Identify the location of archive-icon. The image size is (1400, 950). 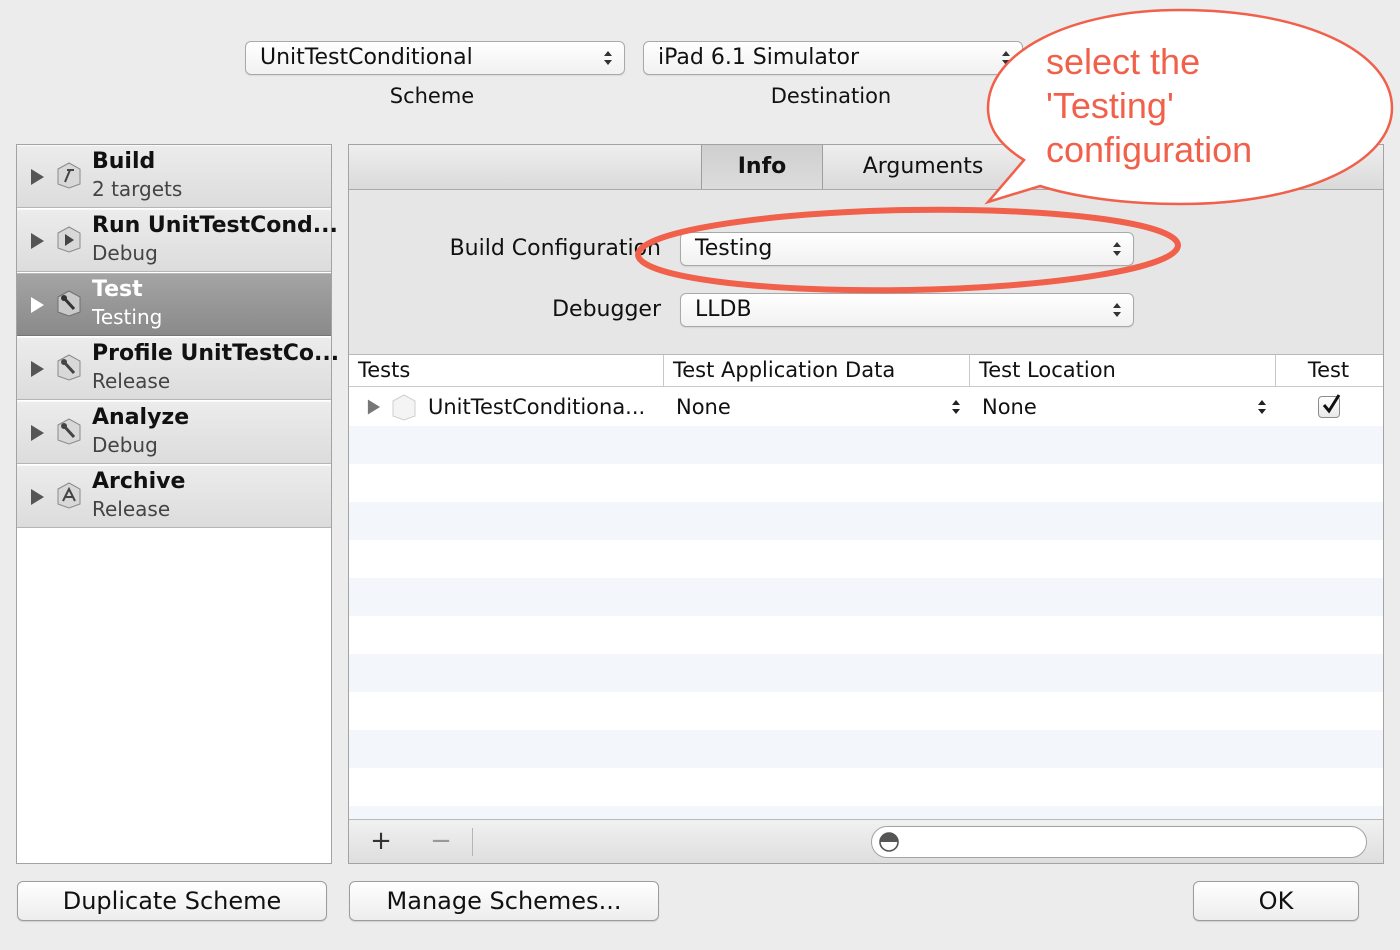
(69, 495).